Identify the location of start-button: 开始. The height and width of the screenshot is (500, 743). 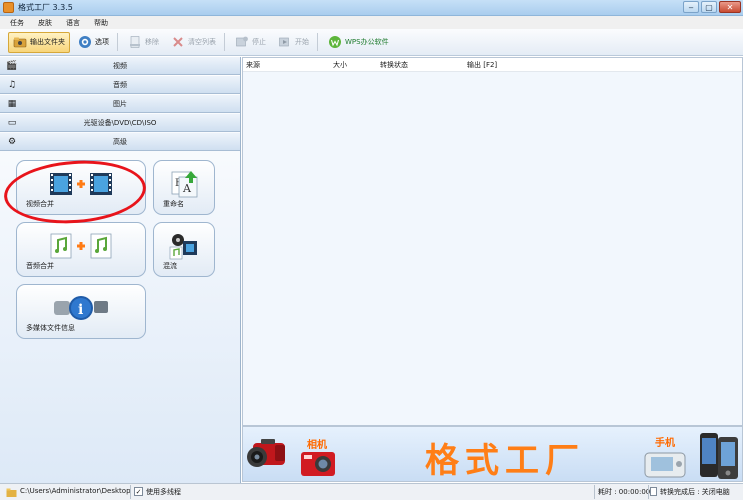
(293, 42).